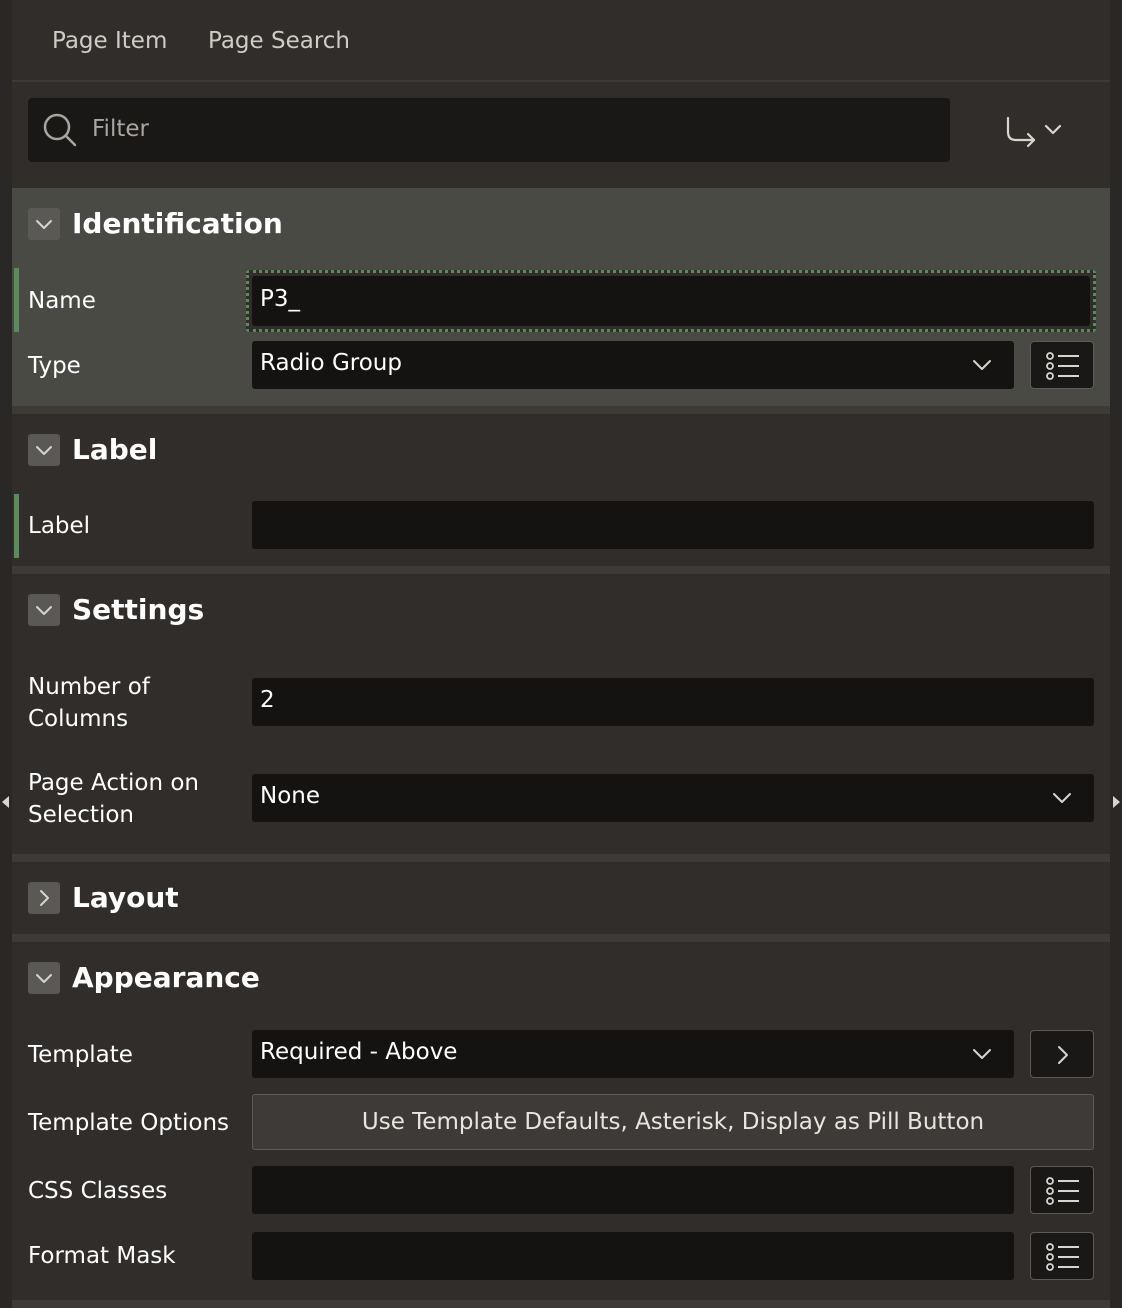 This screenshot has height=1308, width=1122. Describe the element at coordinates (102, 1256) in the screenshot. I see `format-mask-label: Format Mask` at that location.